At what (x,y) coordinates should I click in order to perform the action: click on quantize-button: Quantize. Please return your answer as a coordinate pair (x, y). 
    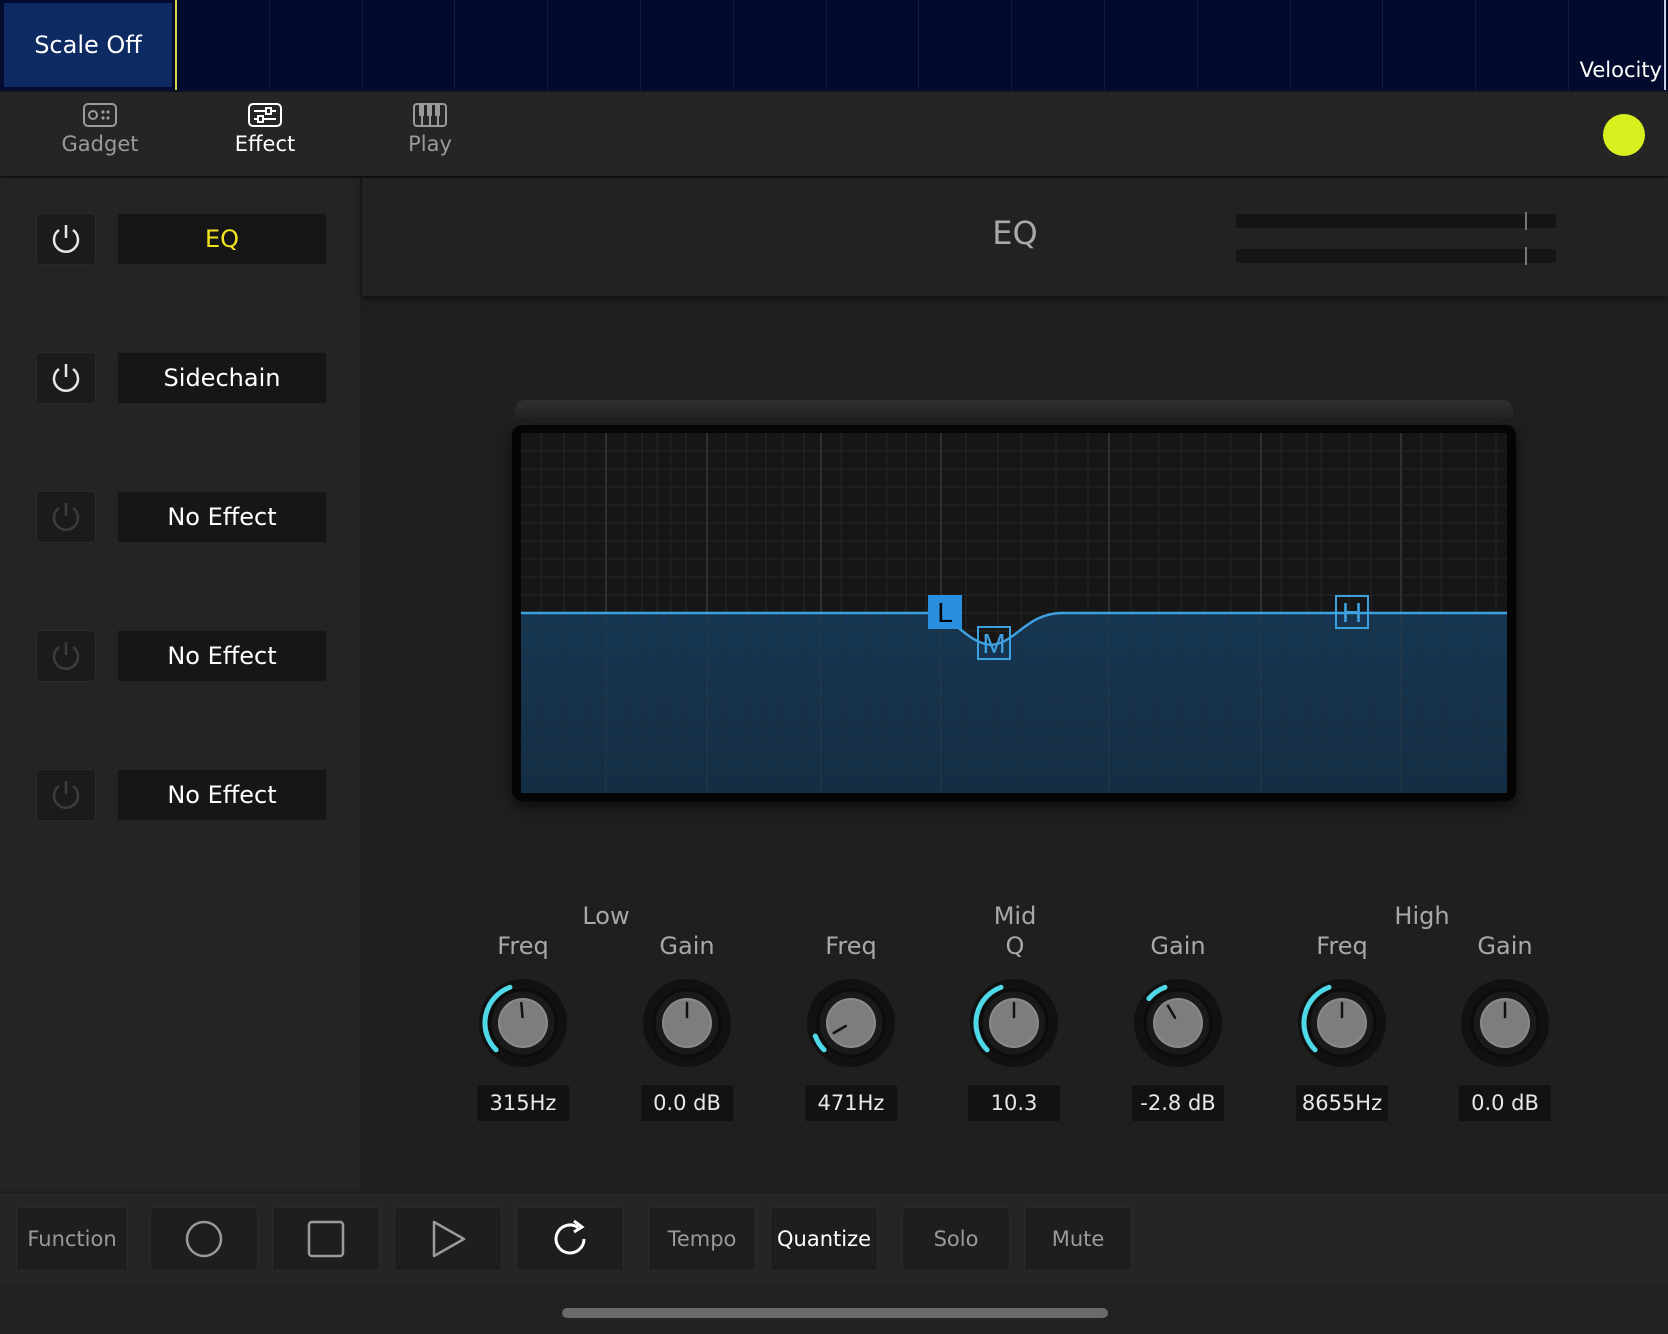
    Looking at the image, I should click on (824, 1239).